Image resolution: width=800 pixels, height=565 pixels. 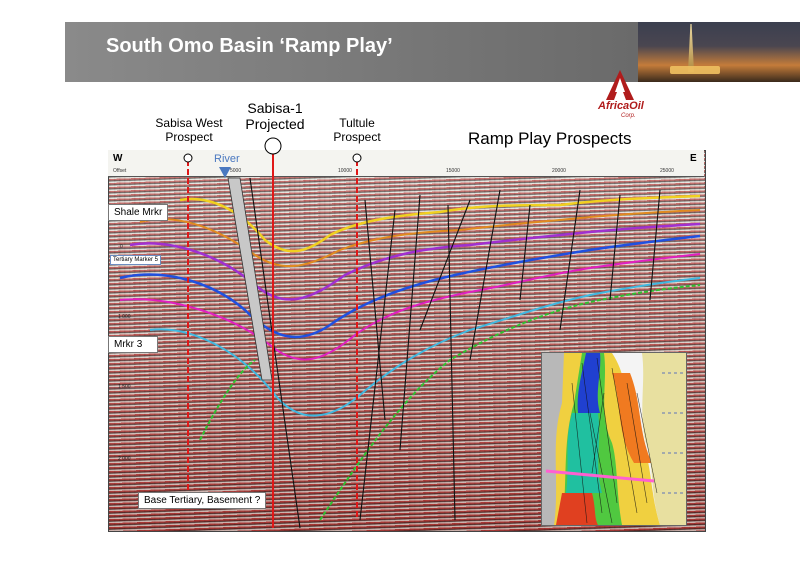 What do you see at coordinates (188, 158) in the screenshot?
I see `sabisa-west-marker` at bounding box center [188, 158].